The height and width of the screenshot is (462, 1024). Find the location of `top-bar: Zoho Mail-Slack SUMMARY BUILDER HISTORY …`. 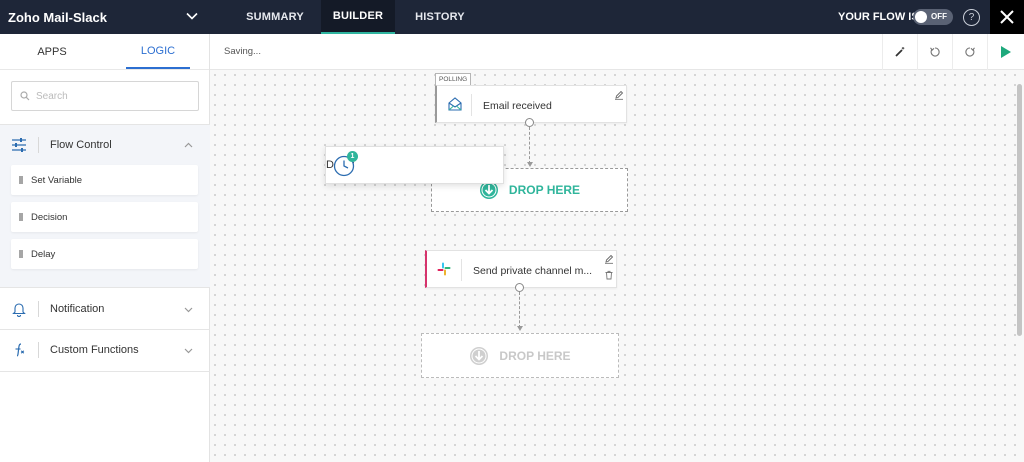

top-bar: Zoho Mail-Slack SUMMARY BUILDER HISTORY … is located at coordinates (512, 17).